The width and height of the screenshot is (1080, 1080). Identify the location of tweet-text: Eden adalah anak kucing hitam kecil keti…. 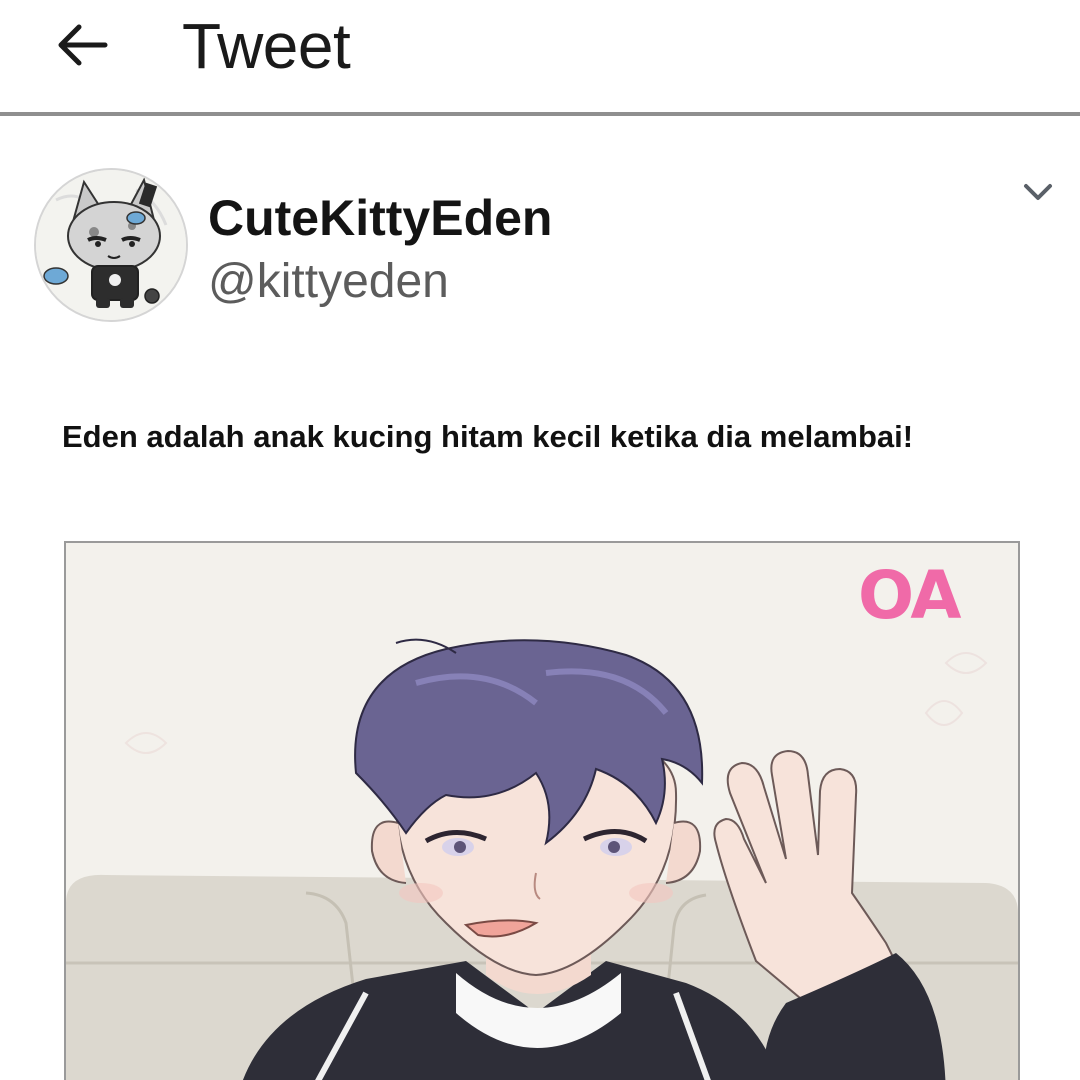
(488, 436).